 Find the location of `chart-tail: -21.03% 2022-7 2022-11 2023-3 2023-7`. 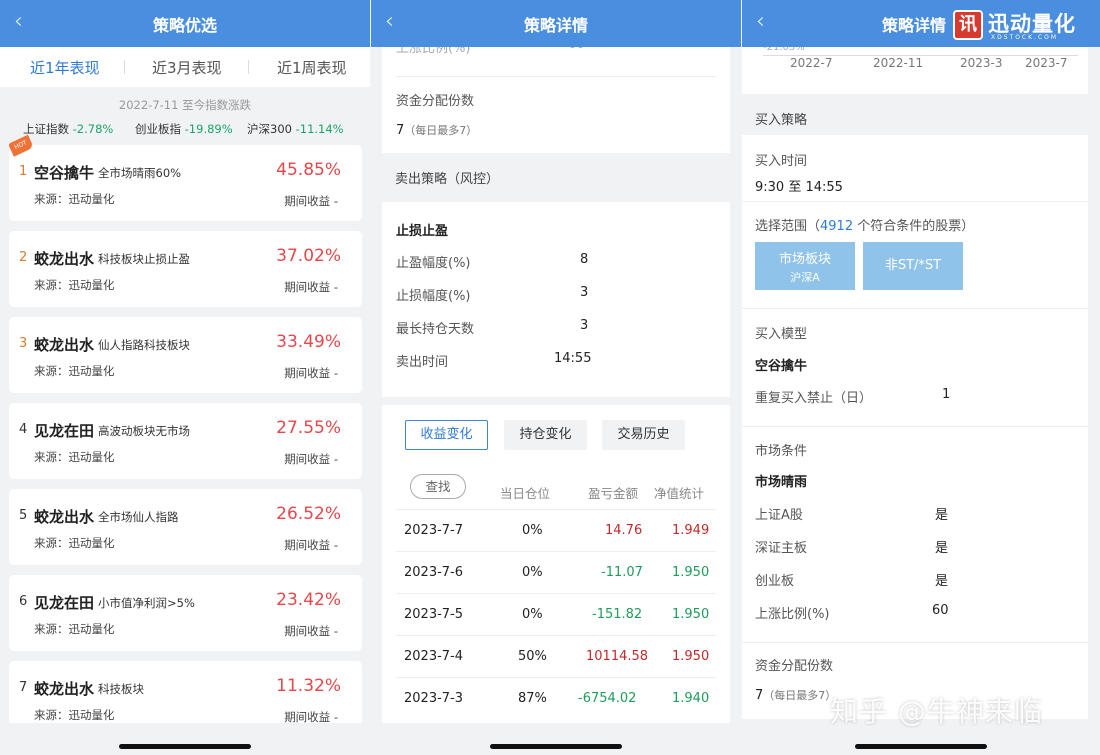

chart-tail: -21.03% 2022-7 2022-11 2023-3 2023-7 is located at coordinates (915, 67).